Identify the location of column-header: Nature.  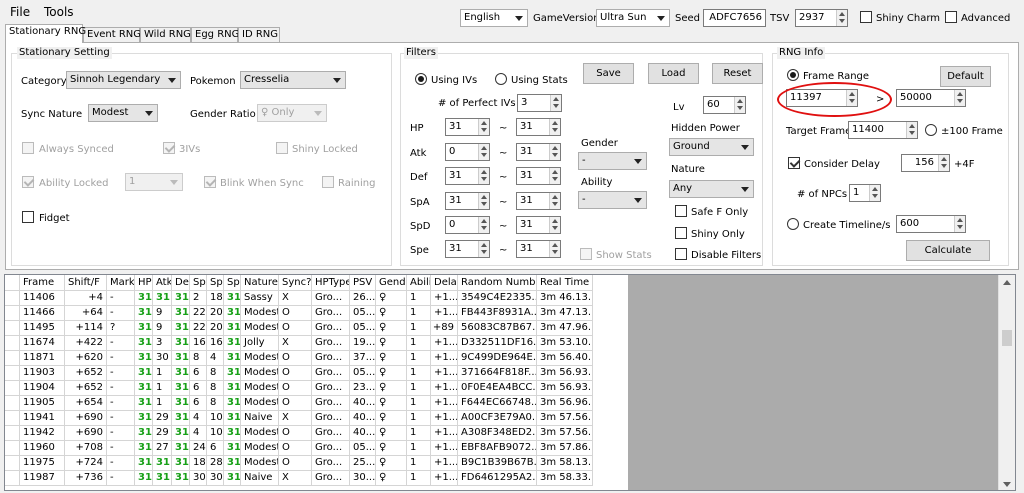
(260, 283).